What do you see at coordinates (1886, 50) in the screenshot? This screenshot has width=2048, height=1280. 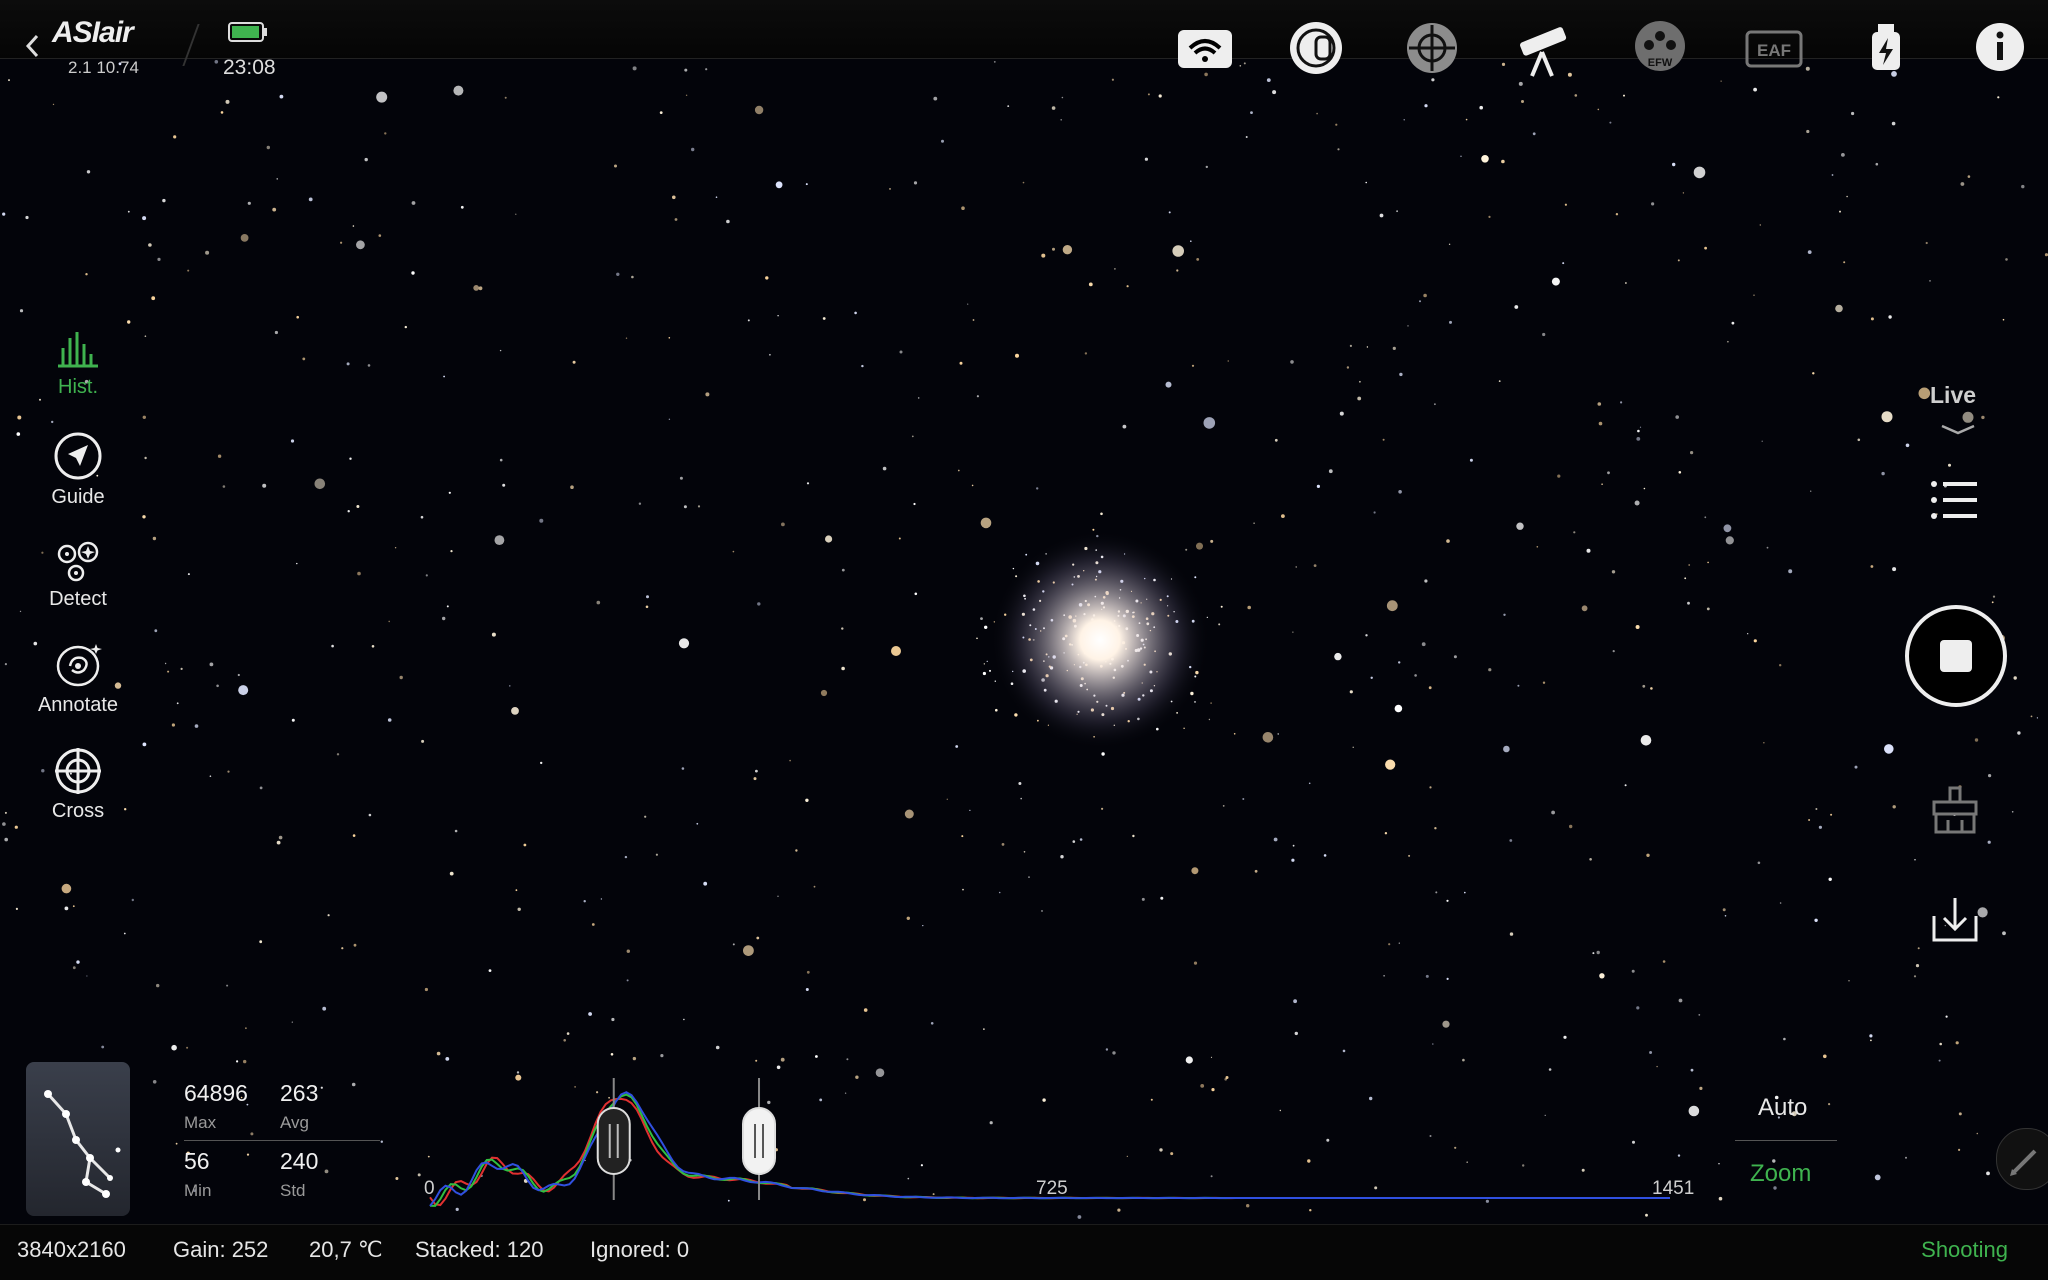 I see `power-icon` at bounding box center [1886, 50].